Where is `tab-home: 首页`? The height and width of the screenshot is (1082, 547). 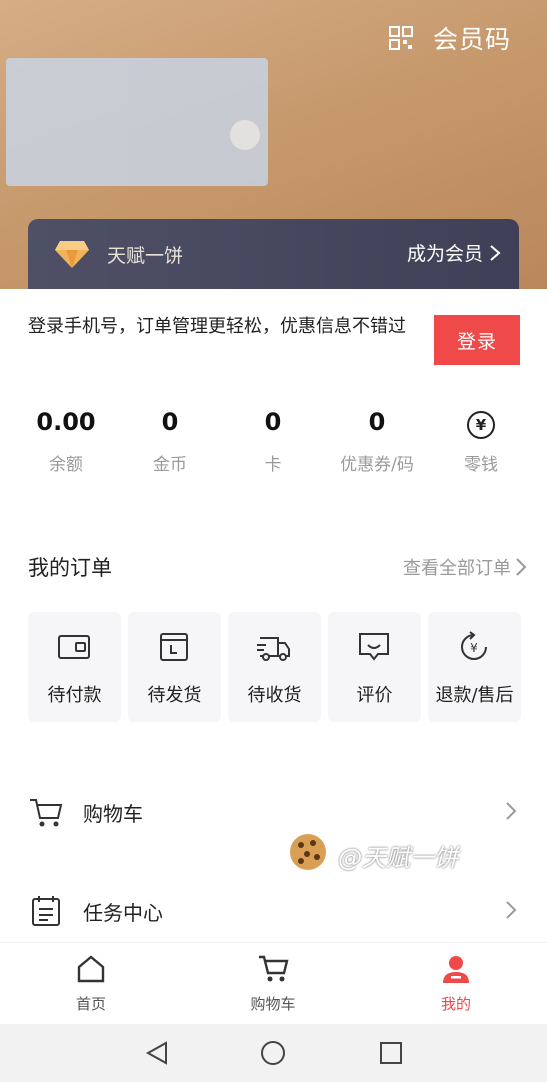 tab-home: 首页 is located at coordinates (91, 984).